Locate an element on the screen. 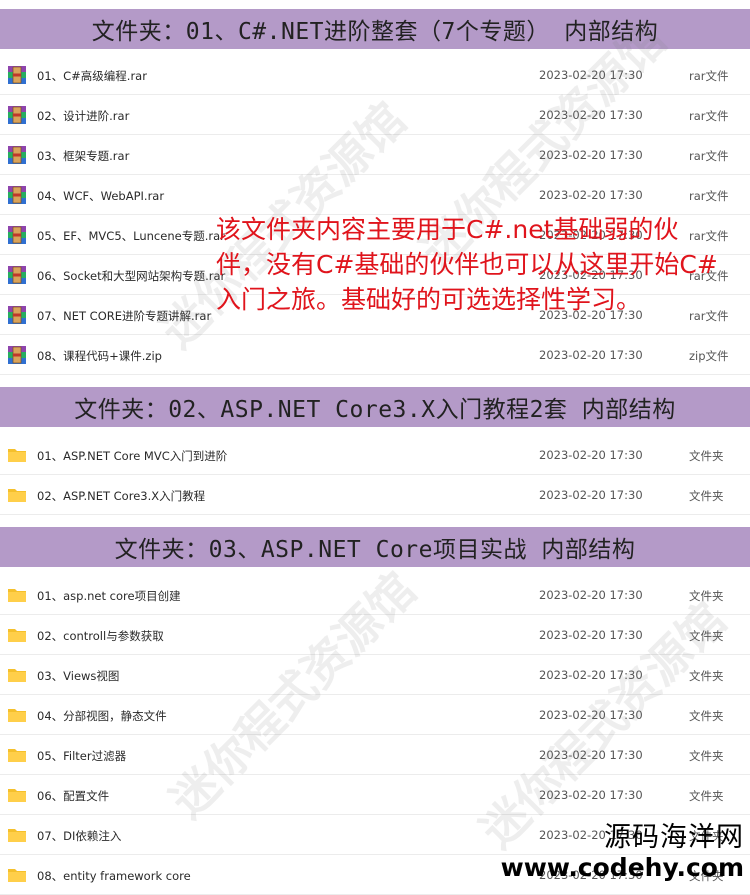  file-name: 07、DI依赖注入 is located at coordinates (79, 836).